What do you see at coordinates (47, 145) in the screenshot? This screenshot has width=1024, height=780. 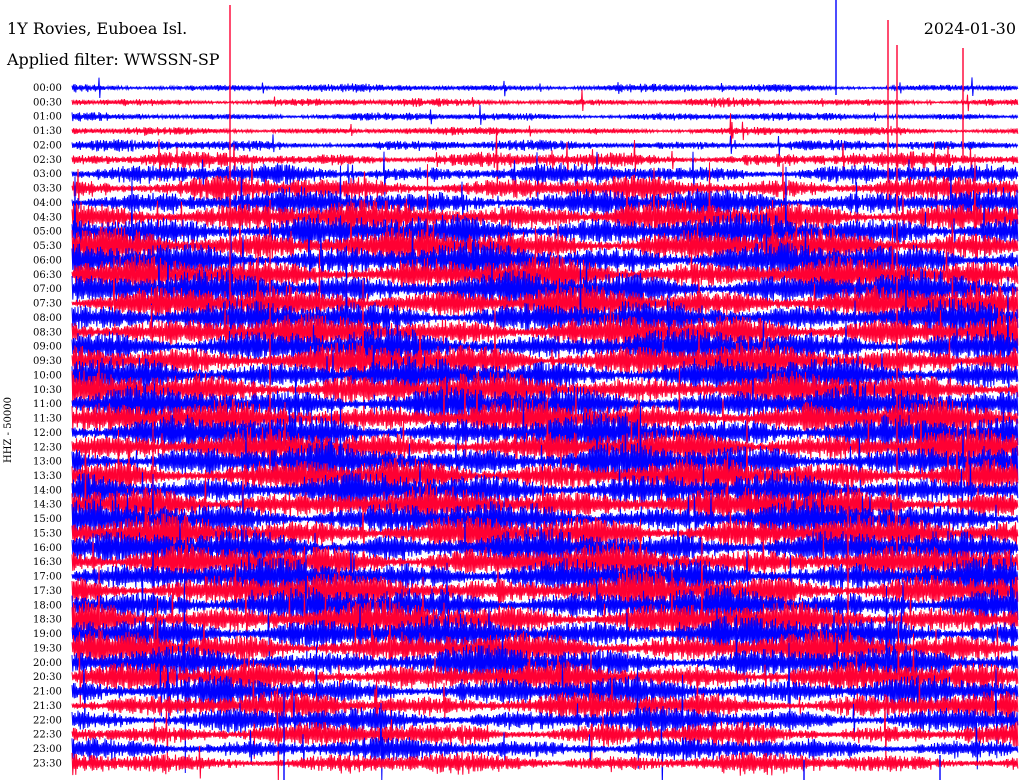 I see `row-label: 02:00` at bounding box center [47, 145].